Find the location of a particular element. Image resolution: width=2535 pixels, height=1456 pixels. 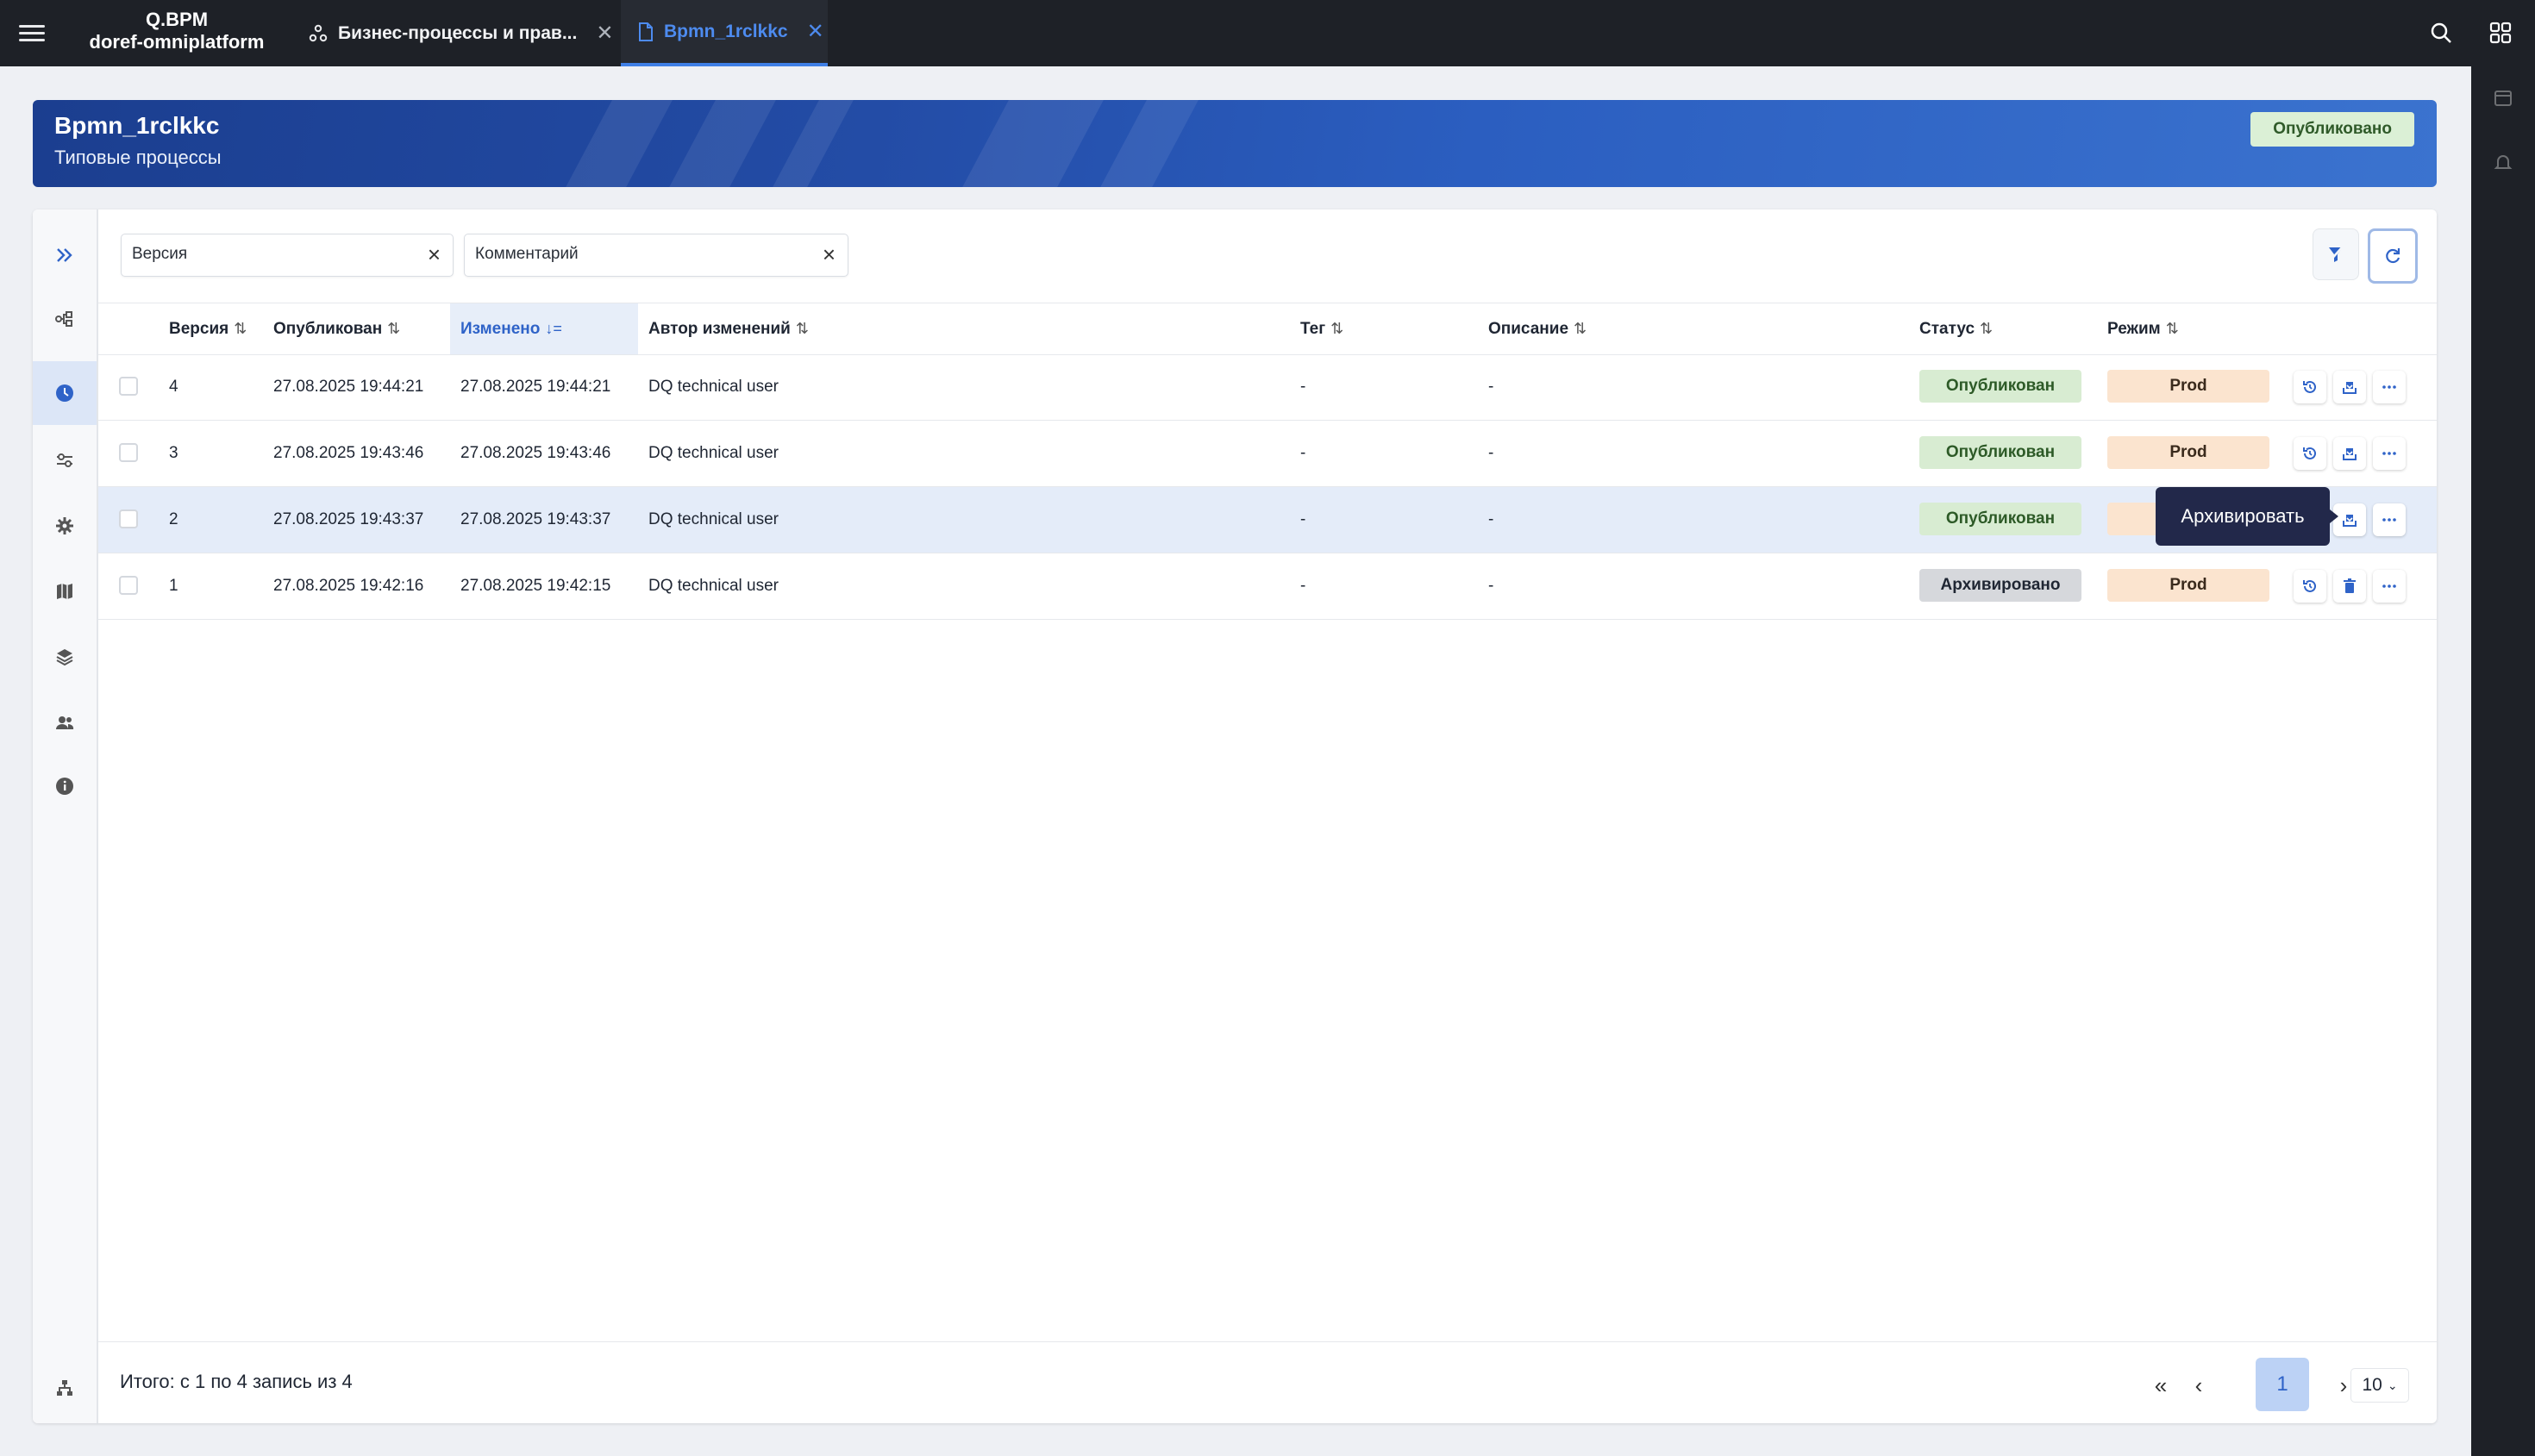

info-icon is located at coordinates (65, 786).